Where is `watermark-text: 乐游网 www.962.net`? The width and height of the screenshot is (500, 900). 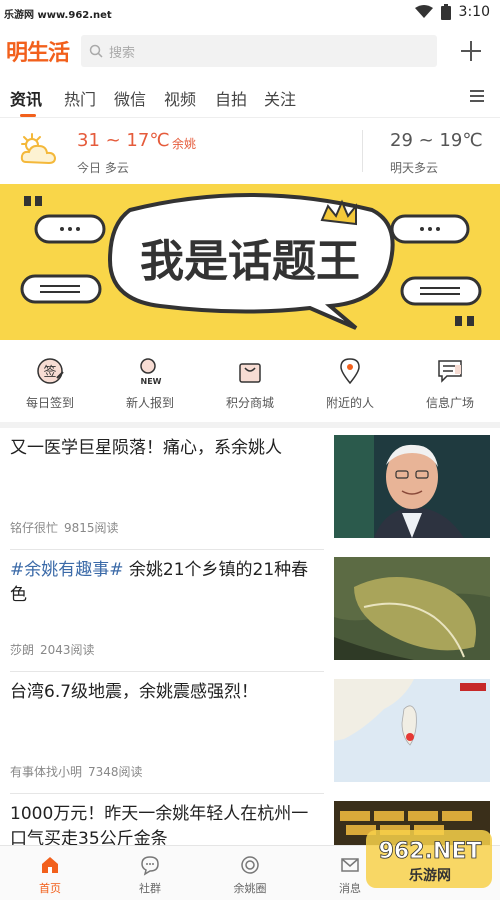 watermark-text: 乐游网 www.962.net is located at coordinates (58, 15).